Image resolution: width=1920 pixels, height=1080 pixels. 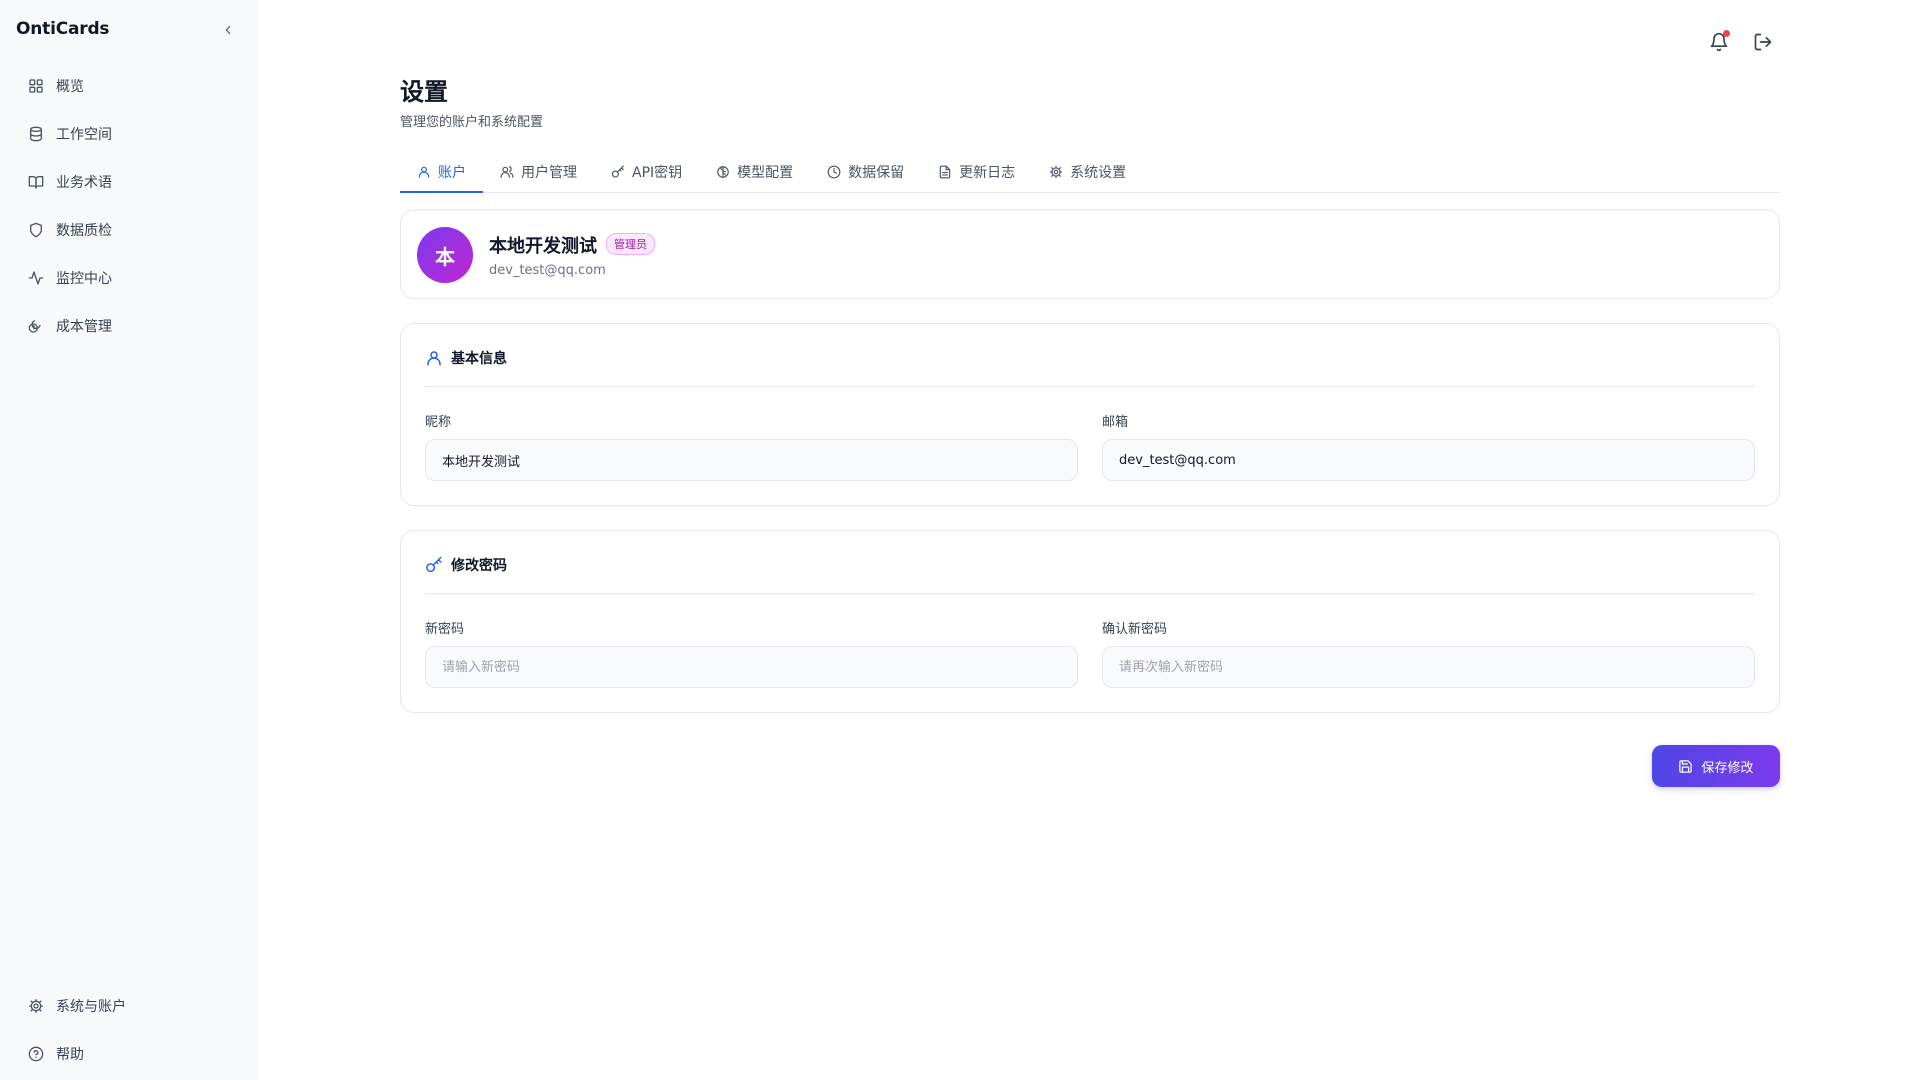 What do you see at coordinates (657, 172) in the screenshot?
I see `tab-label: API密钥` at bounding box center [657, 172].